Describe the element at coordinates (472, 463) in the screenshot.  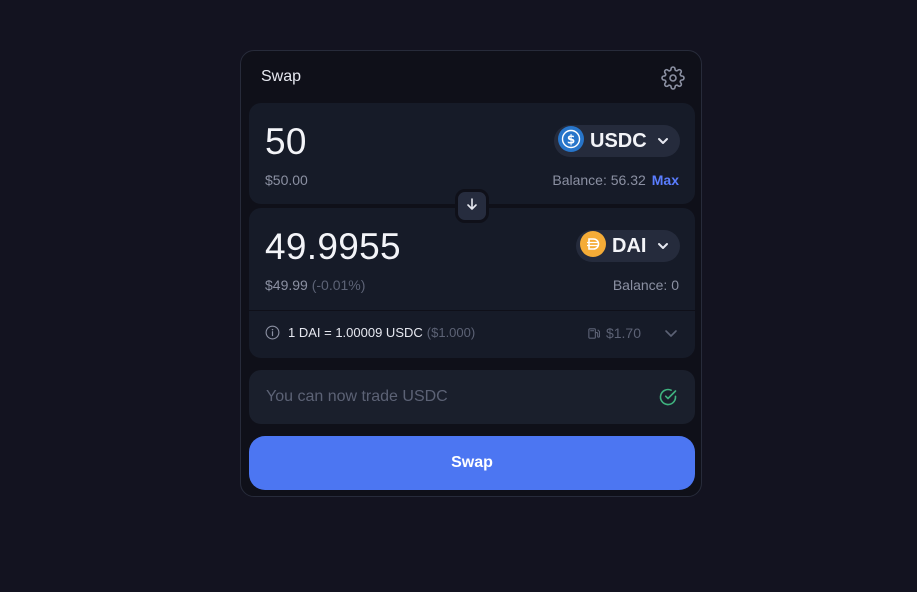
I see `swap-button: Swap` at that location.